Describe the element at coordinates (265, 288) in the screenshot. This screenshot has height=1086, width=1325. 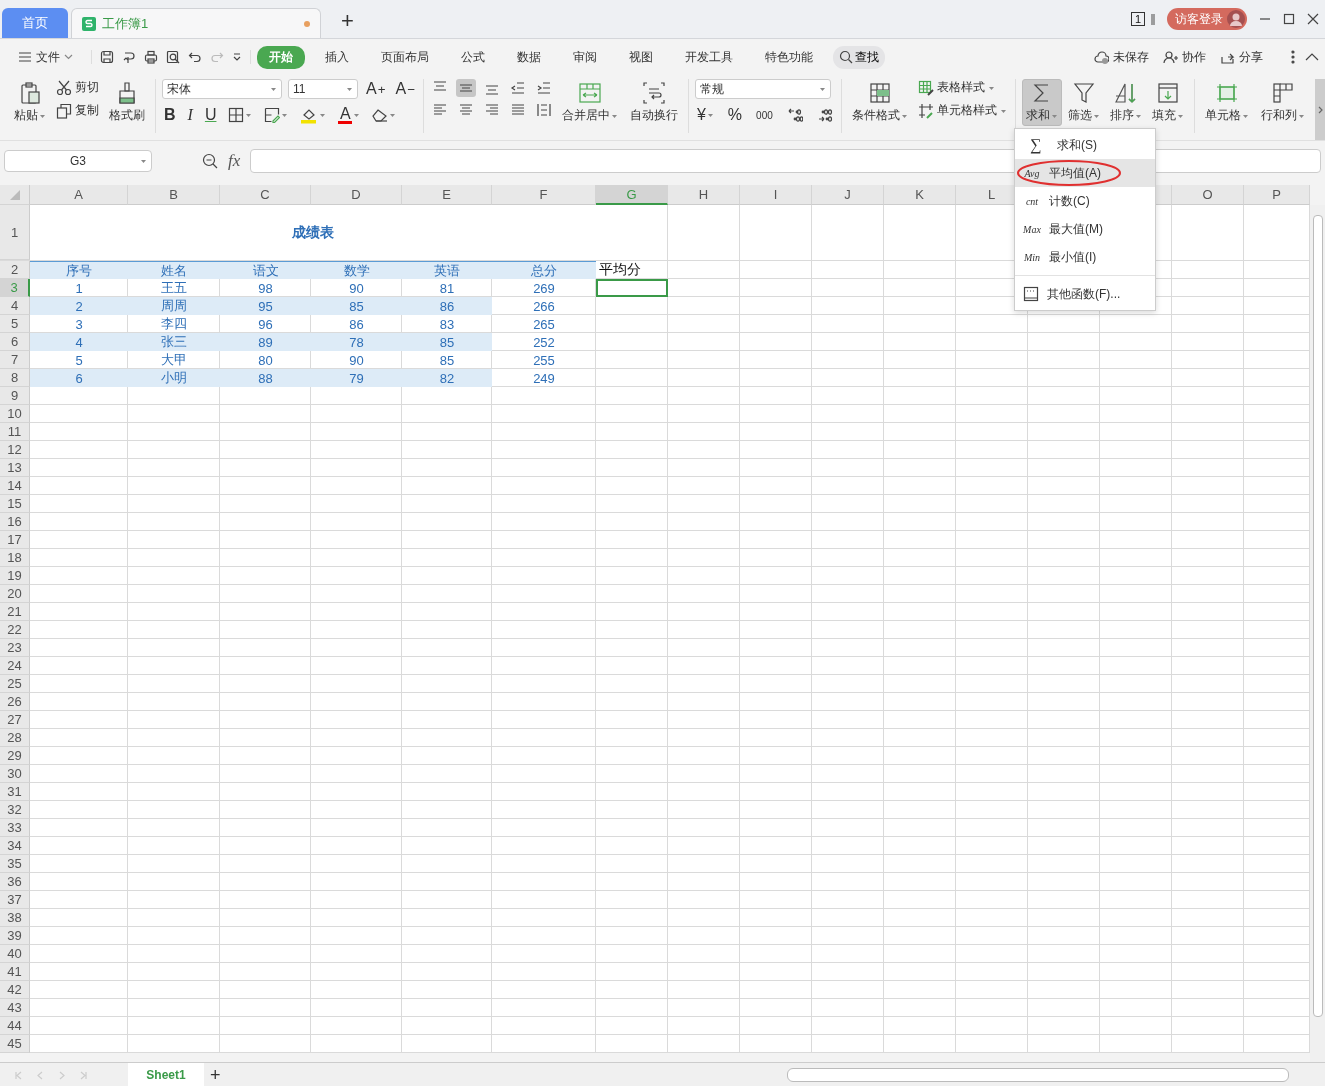
I see `table-cell: 98` at that location.